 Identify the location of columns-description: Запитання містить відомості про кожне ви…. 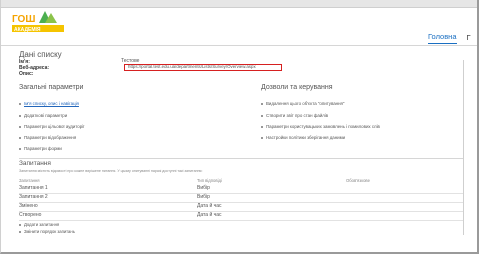
(111, 171).